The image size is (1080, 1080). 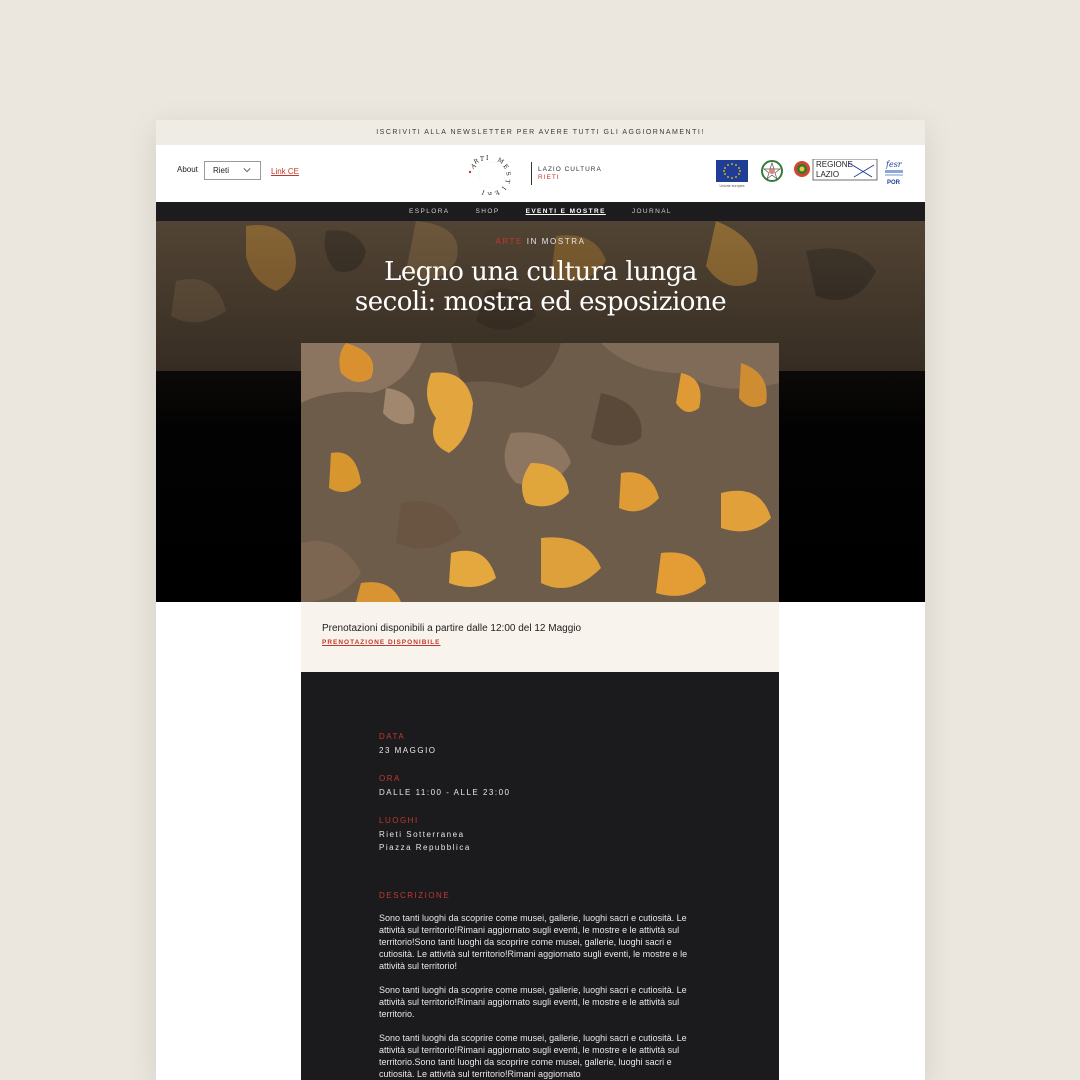 I want to click on svg-text: fesr, so click(x=894, y=164).